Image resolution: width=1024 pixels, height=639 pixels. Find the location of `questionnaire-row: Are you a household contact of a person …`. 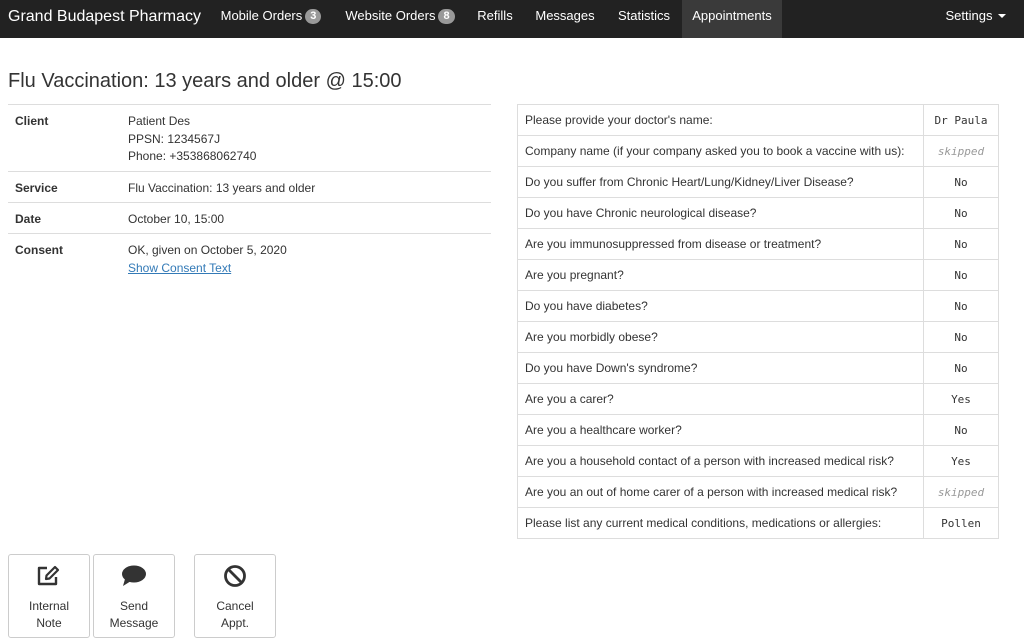

questionnaire-row: Are you a household contact of a person … is located at coordinates (758, 461).